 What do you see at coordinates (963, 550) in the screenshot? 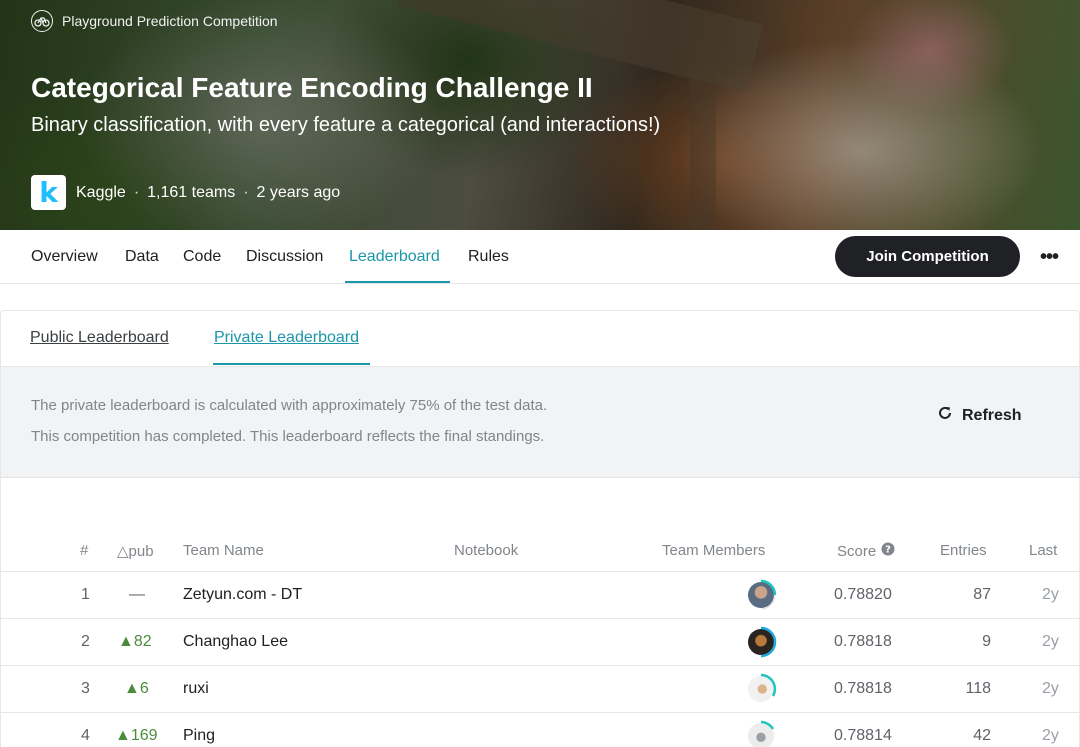
I see `column-header-entries: Entries` at bounding box center [963, 550].